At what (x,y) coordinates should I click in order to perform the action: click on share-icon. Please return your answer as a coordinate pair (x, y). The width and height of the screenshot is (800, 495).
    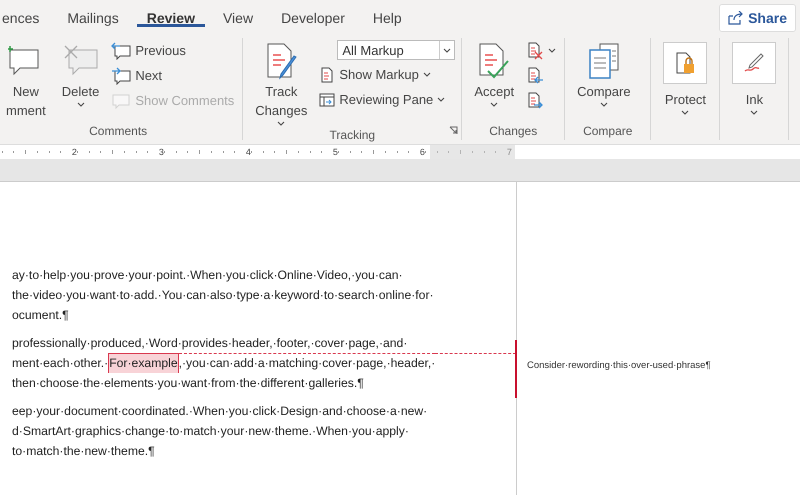
    Looking at the image, I should click on (736, 18).